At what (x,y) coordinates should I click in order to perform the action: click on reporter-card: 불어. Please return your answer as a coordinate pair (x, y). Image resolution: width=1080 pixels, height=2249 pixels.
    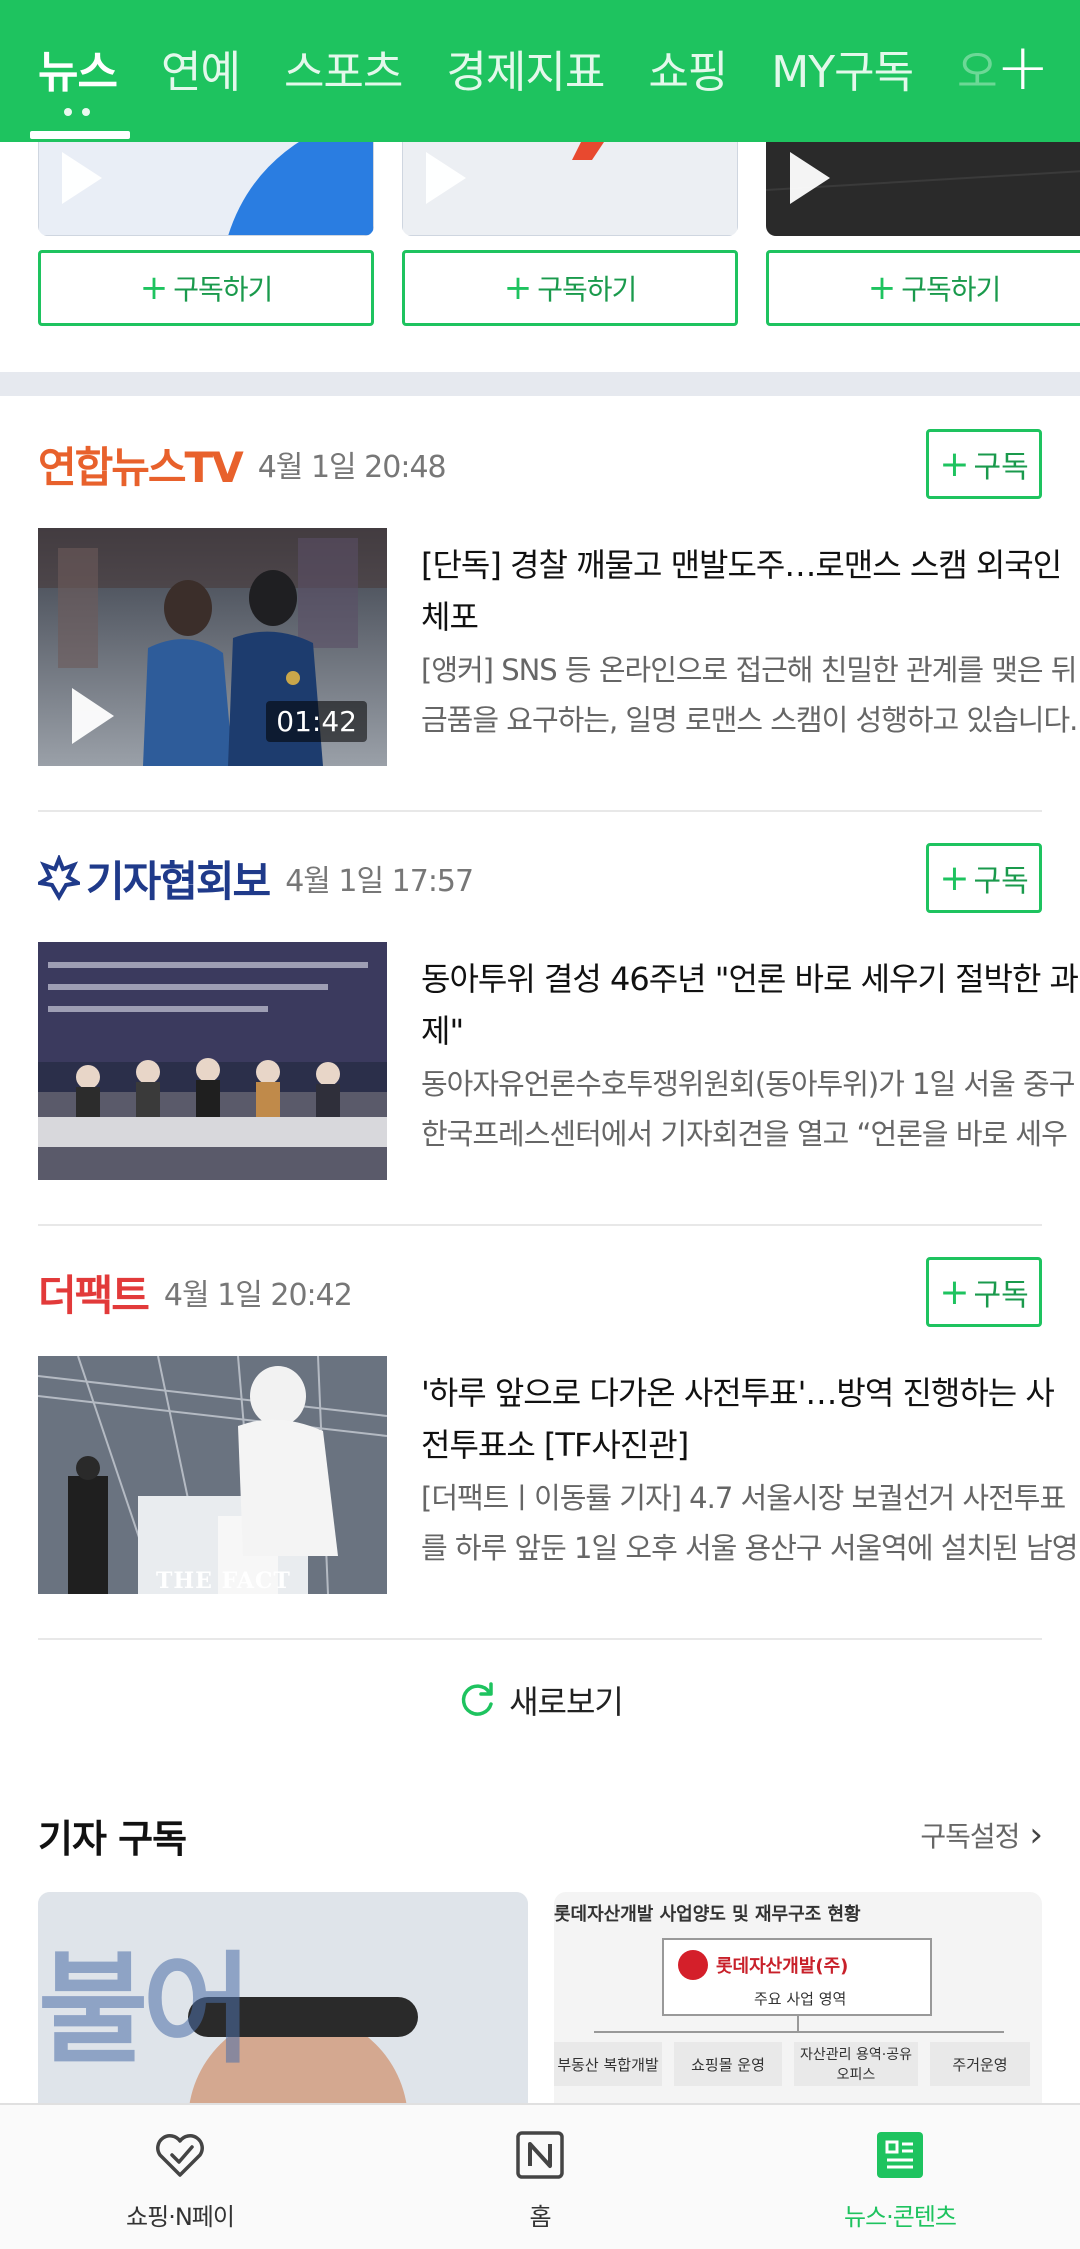
    Looking at the image, I should click on (283, 2002).